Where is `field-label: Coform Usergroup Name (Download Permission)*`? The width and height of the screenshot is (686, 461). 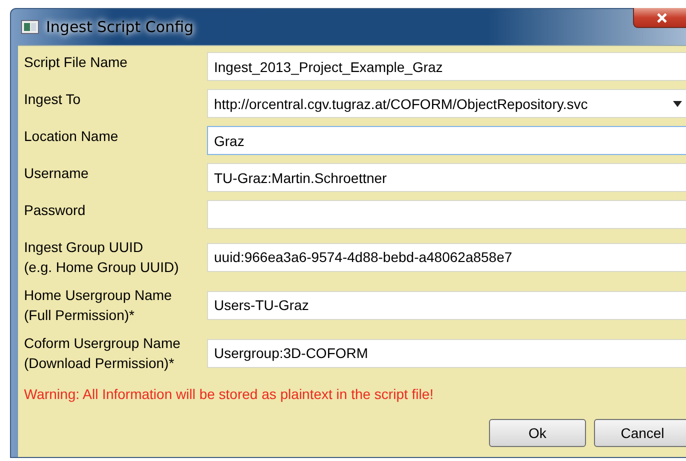
field-label: Coform Usergroup Name (Download Permission)* is located at coordinates (103, 353).